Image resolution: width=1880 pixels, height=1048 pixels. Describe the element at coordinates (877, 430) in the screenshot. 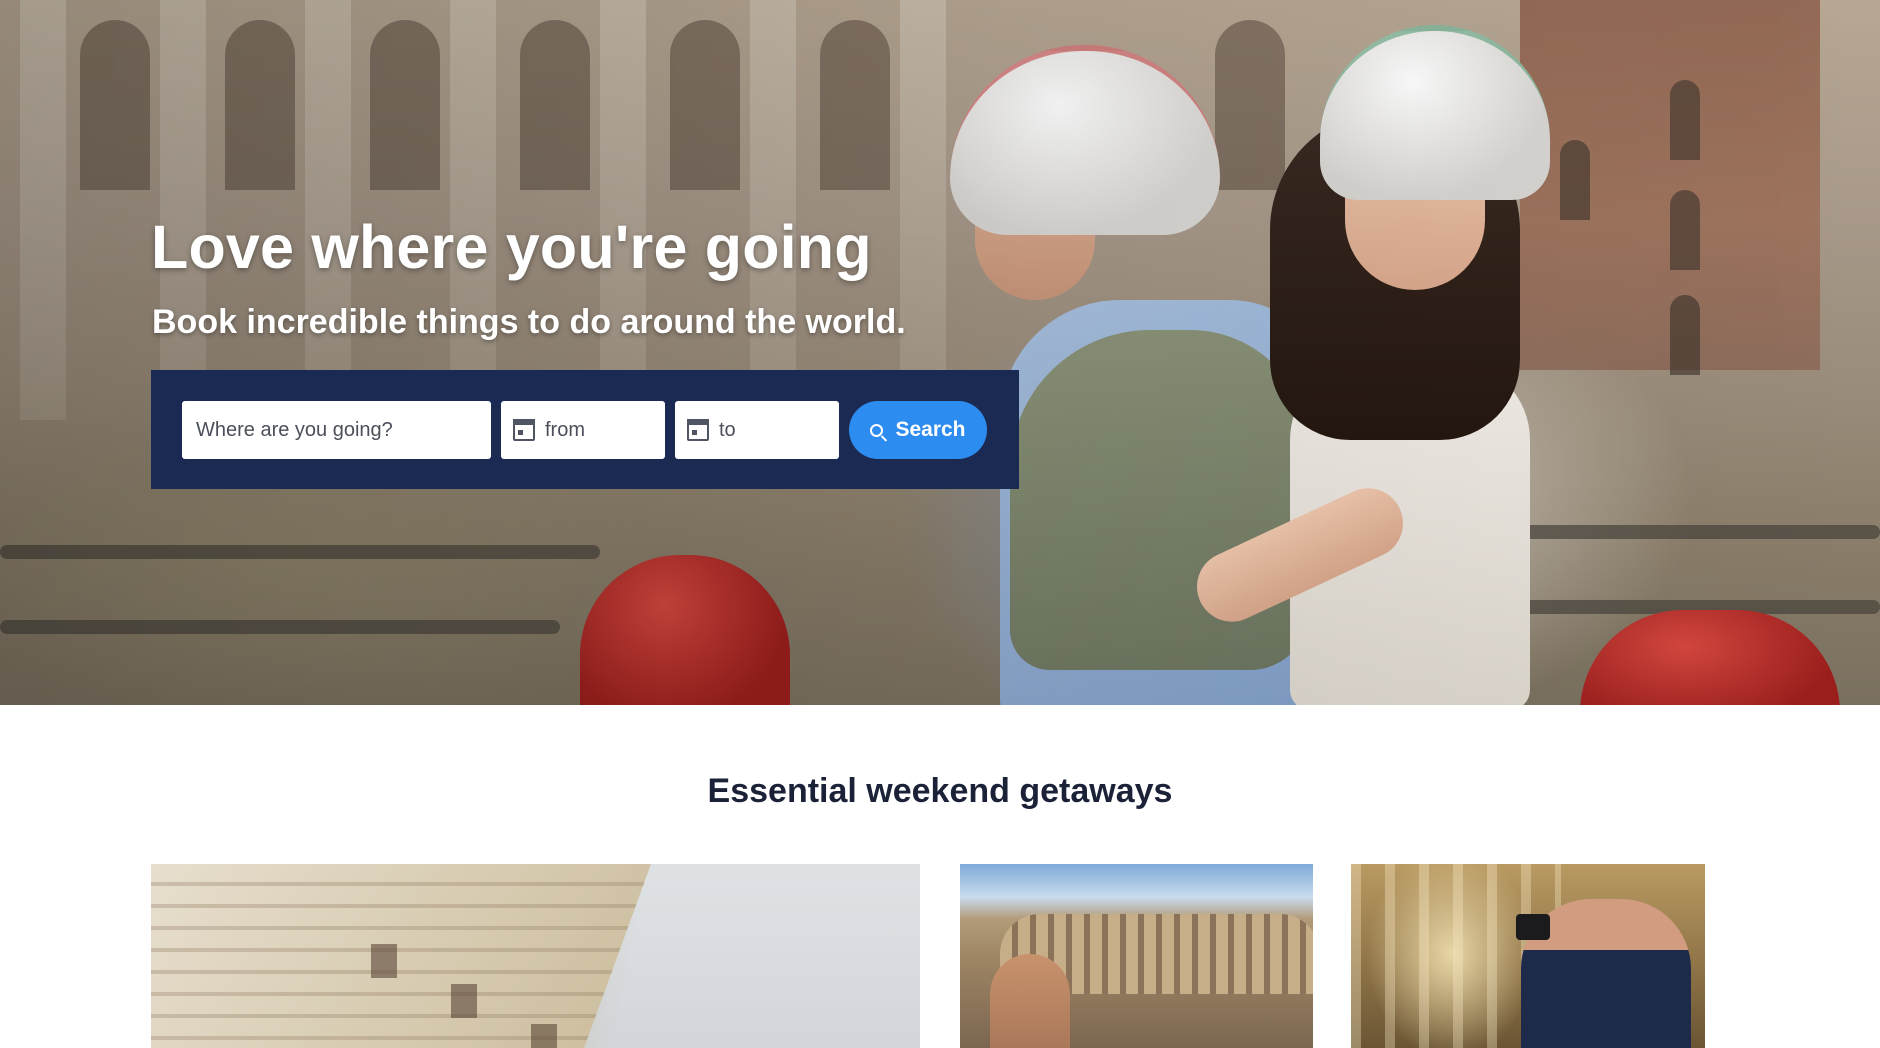

I see `search-icon` at that location.